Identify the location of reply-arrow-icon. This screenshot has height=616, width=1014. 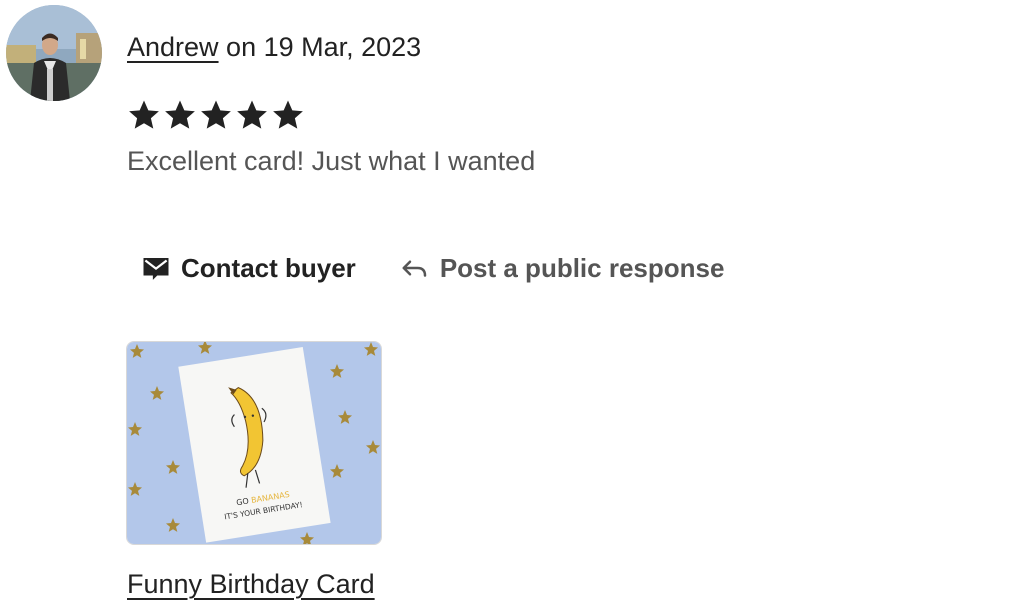
(415, 268).